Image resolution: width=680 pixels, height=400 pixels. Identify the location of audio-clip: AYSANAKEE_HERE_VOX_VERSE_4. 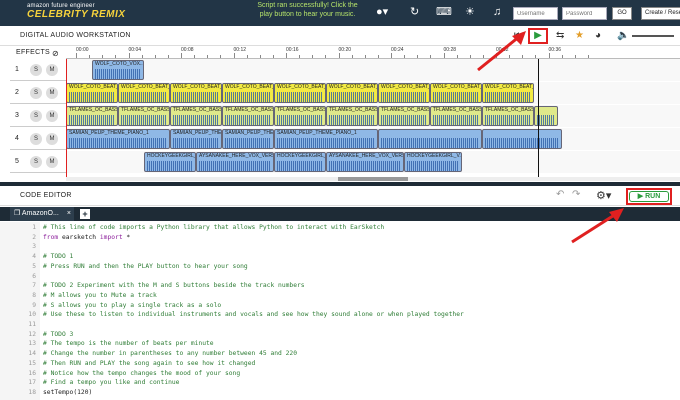
(365, 162).